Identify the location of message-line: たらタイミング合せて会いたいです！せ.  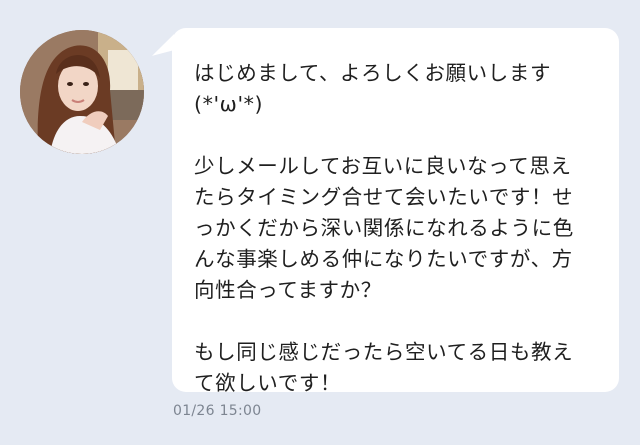
(384, 197).